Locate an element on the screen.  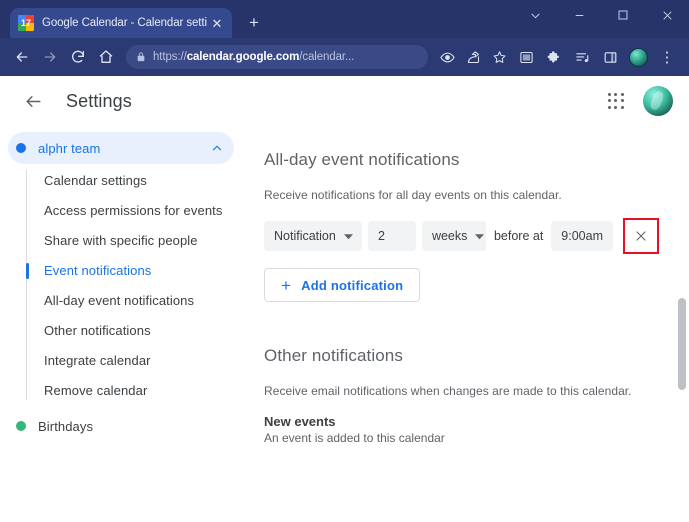
notification-type-value: Notification is located at coordinates (305, 236).